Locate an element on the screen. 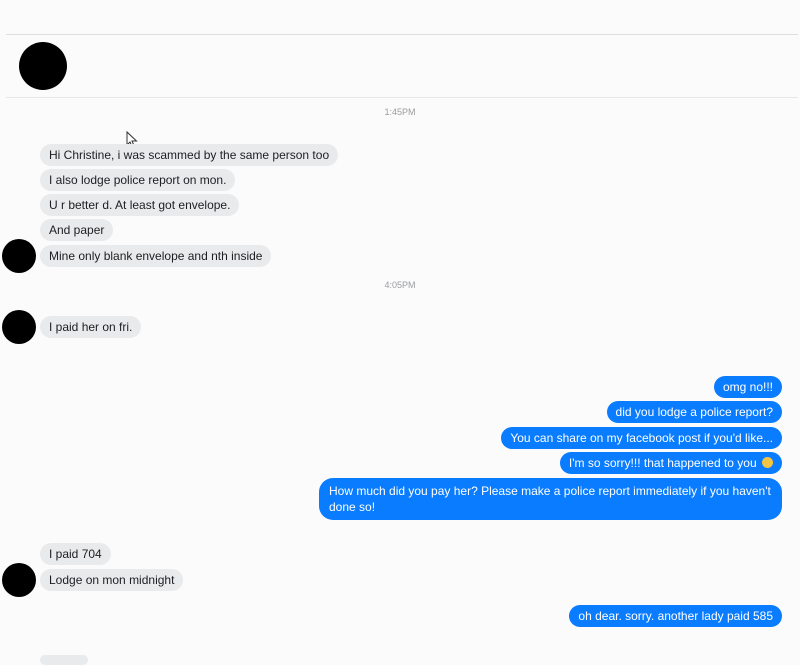  message-outgoing: I'm so sorry!!! that happened to you is located at coordinates (670, 463).